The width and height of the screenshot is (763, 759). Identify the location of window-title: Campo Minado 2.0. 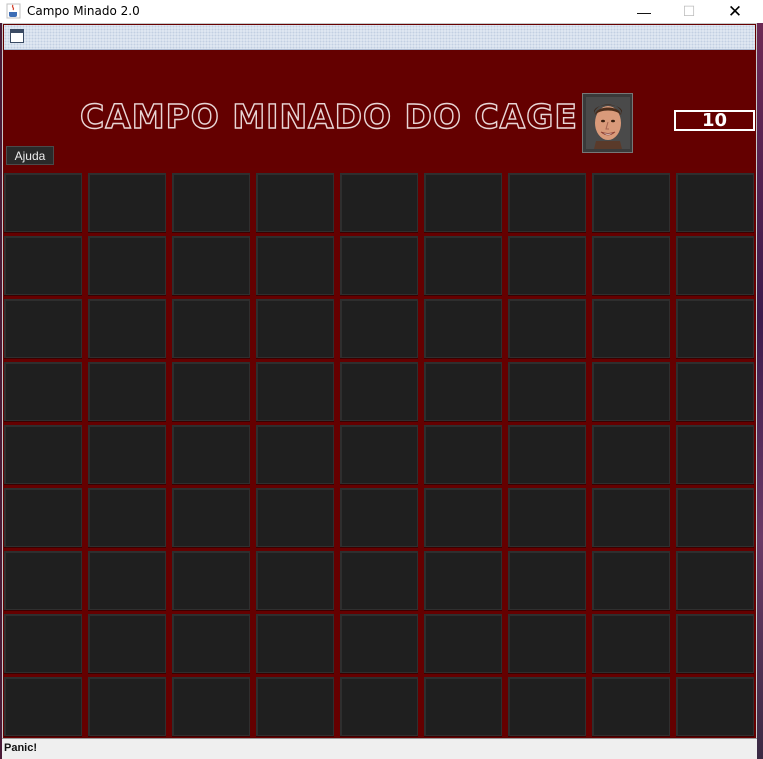
(83, 11).